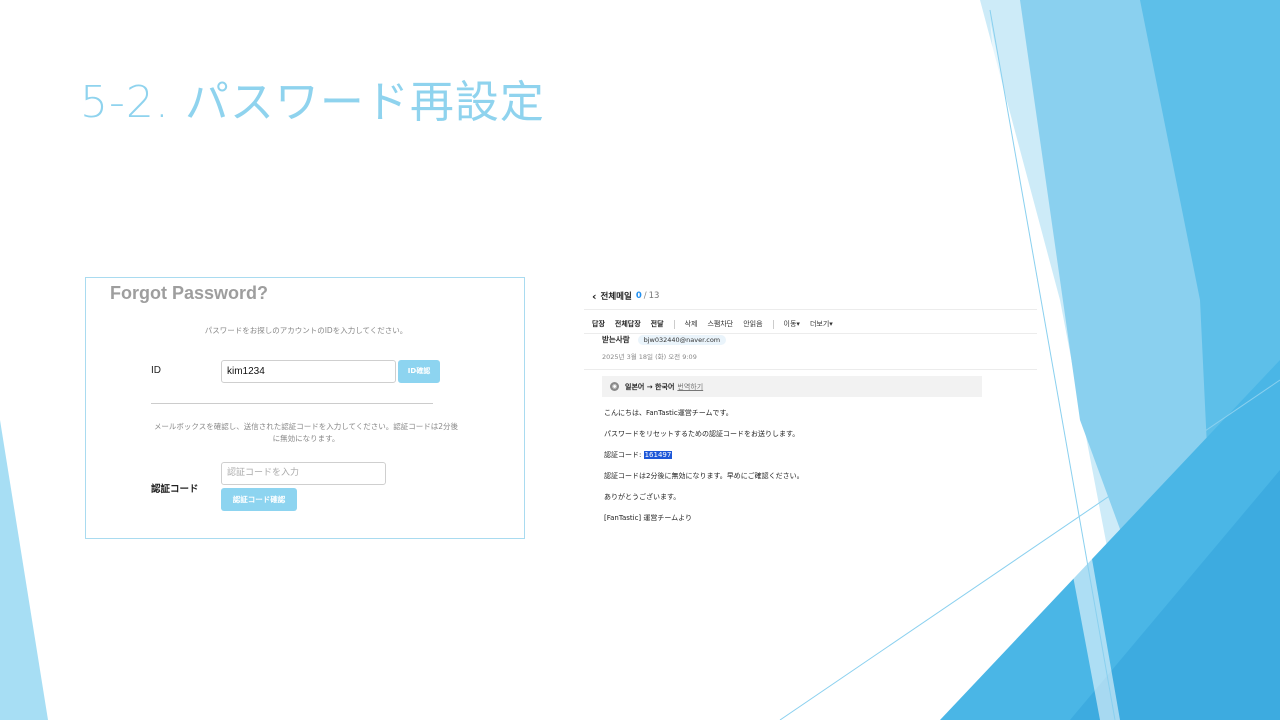  Describe the element at coordinates (704, 476) in the screenshot. I see `mail-body-line-2: 認証コードは2分後に無効になります。早めにご確認ください。` at that location.